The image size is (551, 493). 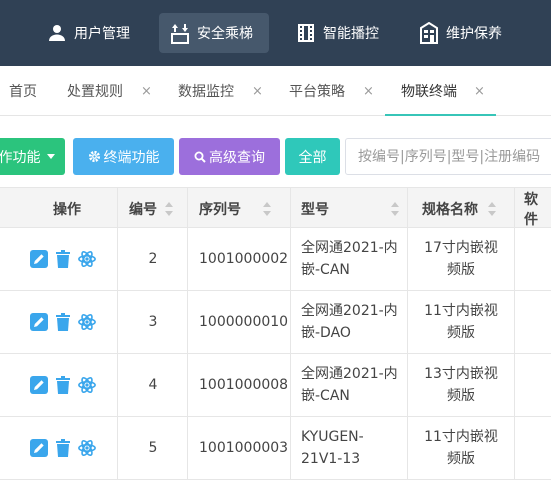 I want to click on button-label: 高级查询, so click(x=237, y=157).